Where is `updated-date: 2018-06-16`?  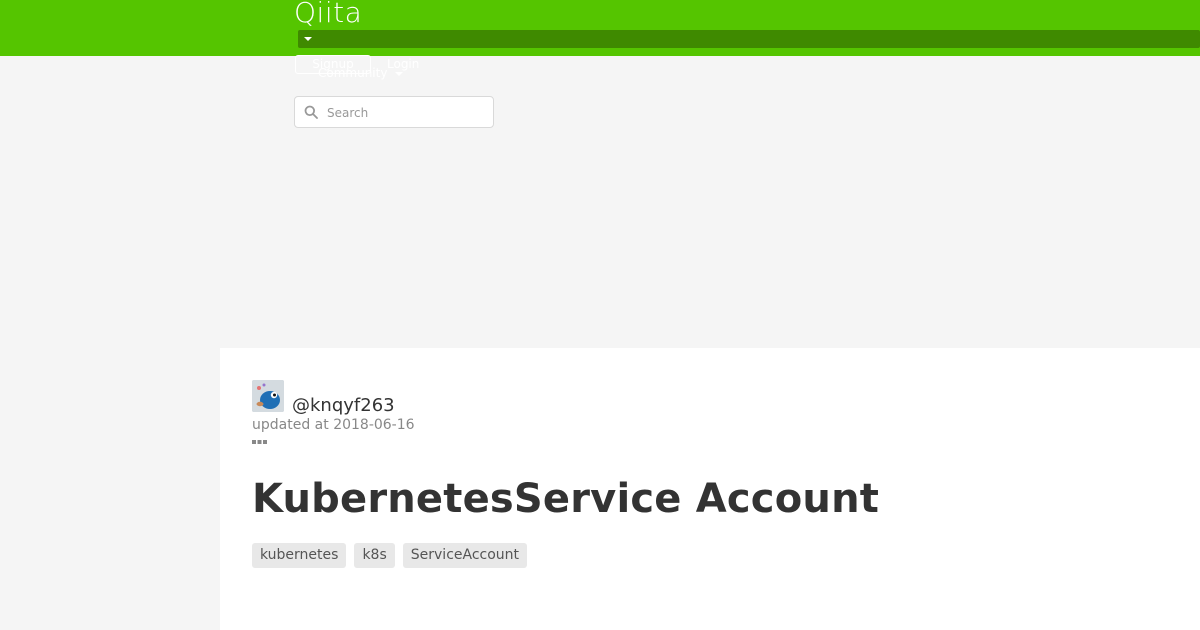 updated-date: 2018-06-16 is located at coordinates (374, 425).